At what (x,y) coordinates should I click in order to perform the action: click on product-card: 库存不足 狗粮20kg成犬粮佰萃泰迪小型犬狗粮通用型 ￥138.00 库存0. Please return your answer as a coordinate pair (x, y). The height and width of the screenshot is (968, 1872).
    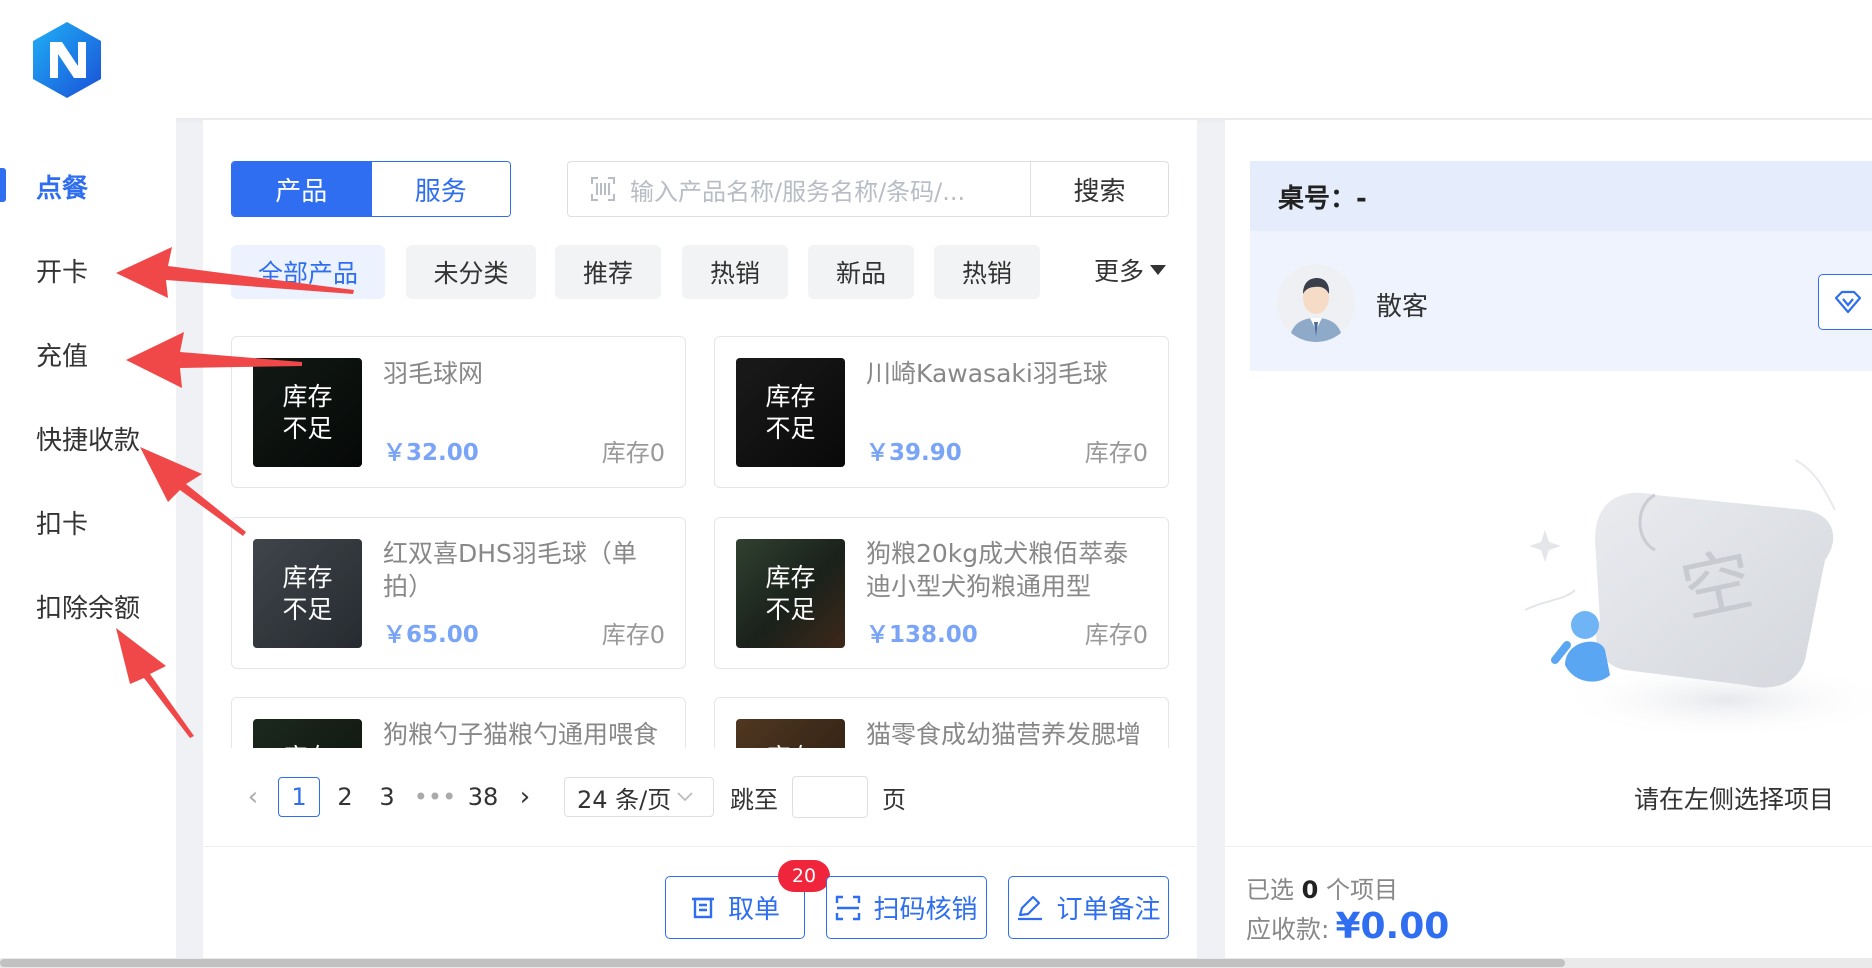
    Looking at the image, I should click on (941, 593).